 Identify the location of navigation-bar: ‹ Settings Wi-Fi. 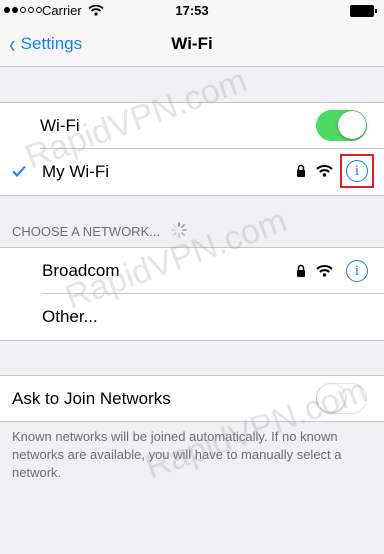
(192, 44).